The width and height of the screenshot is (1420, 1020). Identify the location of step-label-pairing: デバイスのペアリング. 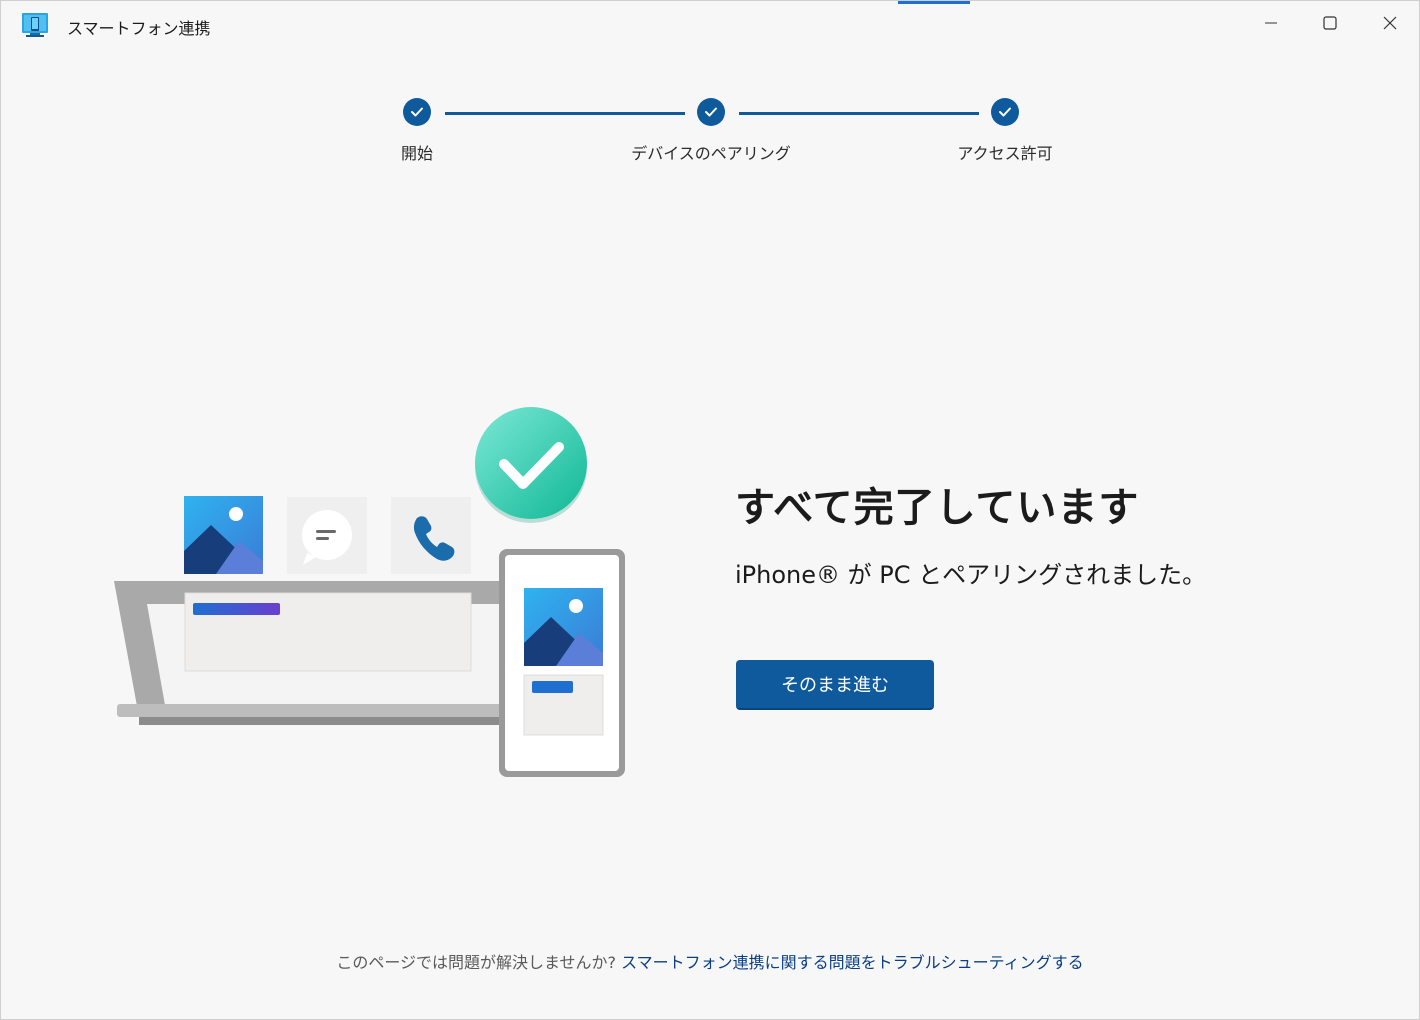
(711, 153).